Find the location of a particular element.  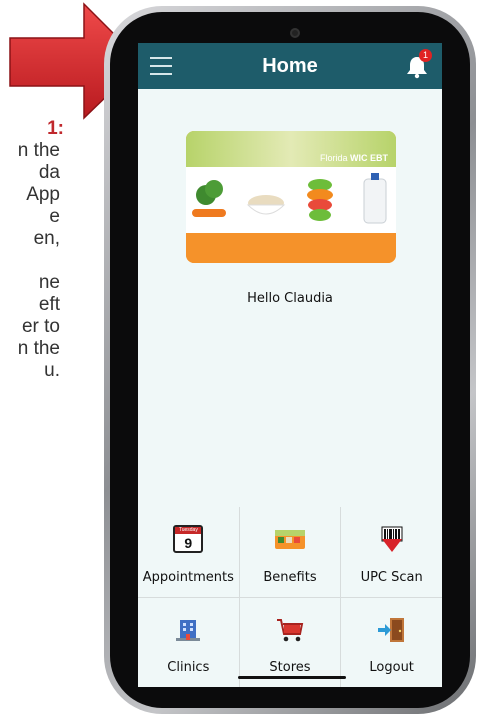

tile-clinics: Clinics is located at coordinates (188, 642).